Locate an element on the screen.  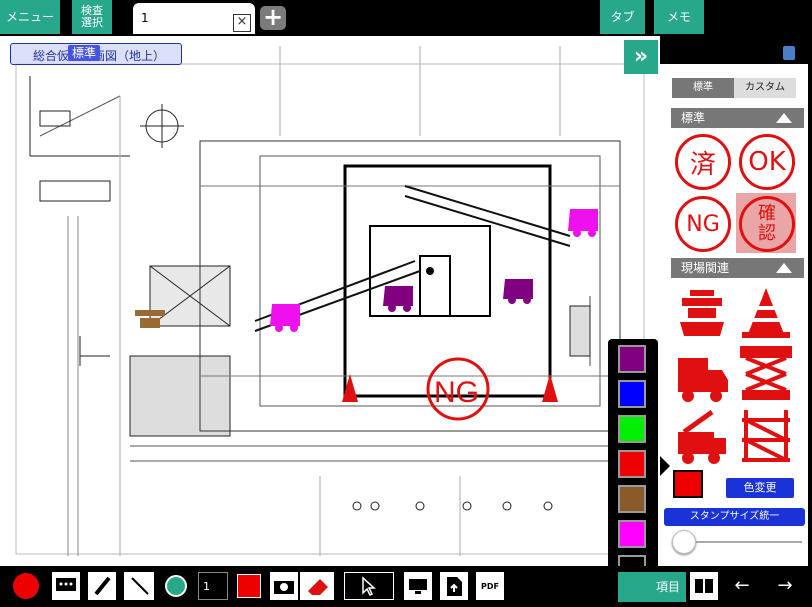
pdf-label: PDF is located at coordinates (490, 586).